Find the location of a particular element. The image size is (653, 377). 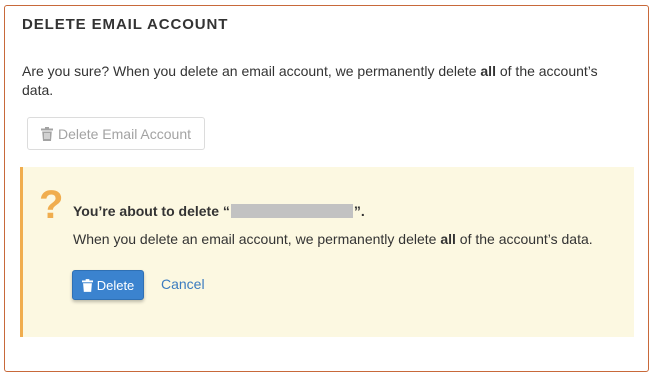

confirmation-heading: You’re about to delete “ ”. is located at coordinates (219, 211).